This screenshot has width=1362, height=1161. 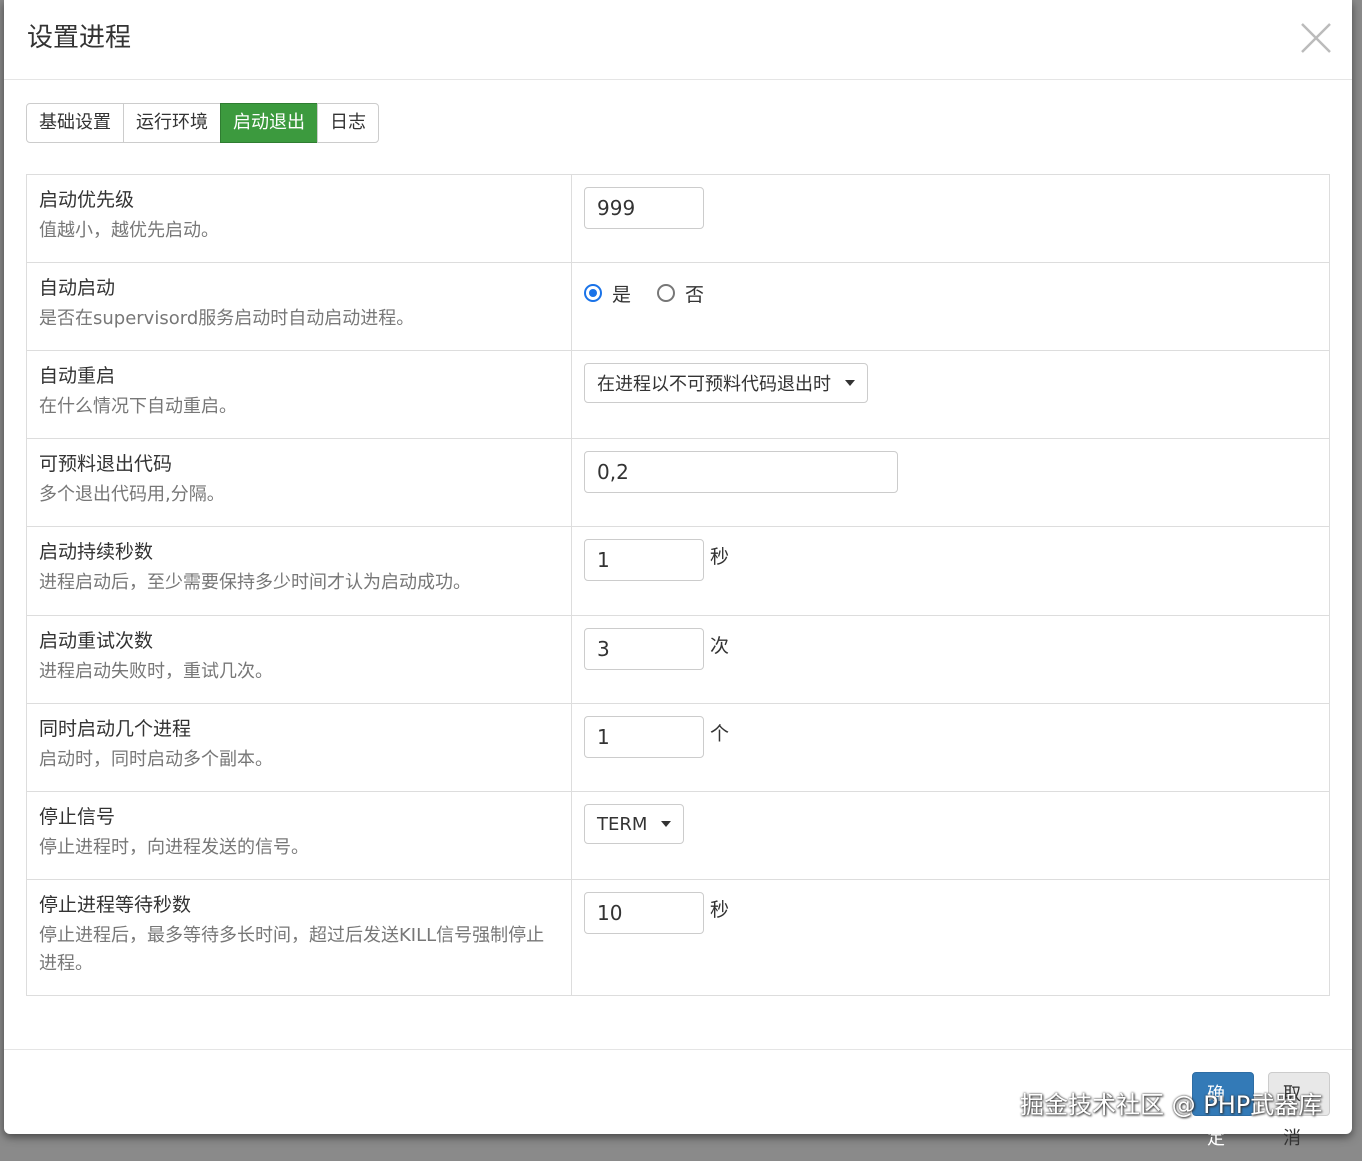 What do you see at coordinates (1223, 1110) in the screenshot?
I see `confirm-button: 确定` at bounding box center [1223, 1110].